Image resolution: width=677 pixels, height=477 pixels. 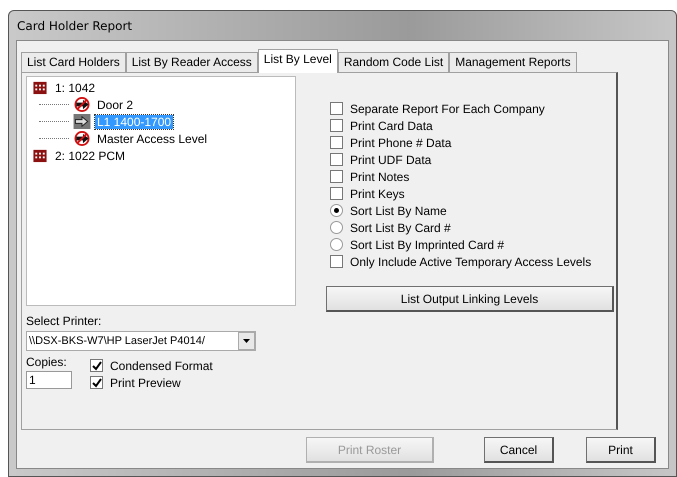 What do you see at coordinates (447, 109) in the screenshot?
I see `checkbox-label: Separate Report For Each Company` at bounding box center [447, 109].